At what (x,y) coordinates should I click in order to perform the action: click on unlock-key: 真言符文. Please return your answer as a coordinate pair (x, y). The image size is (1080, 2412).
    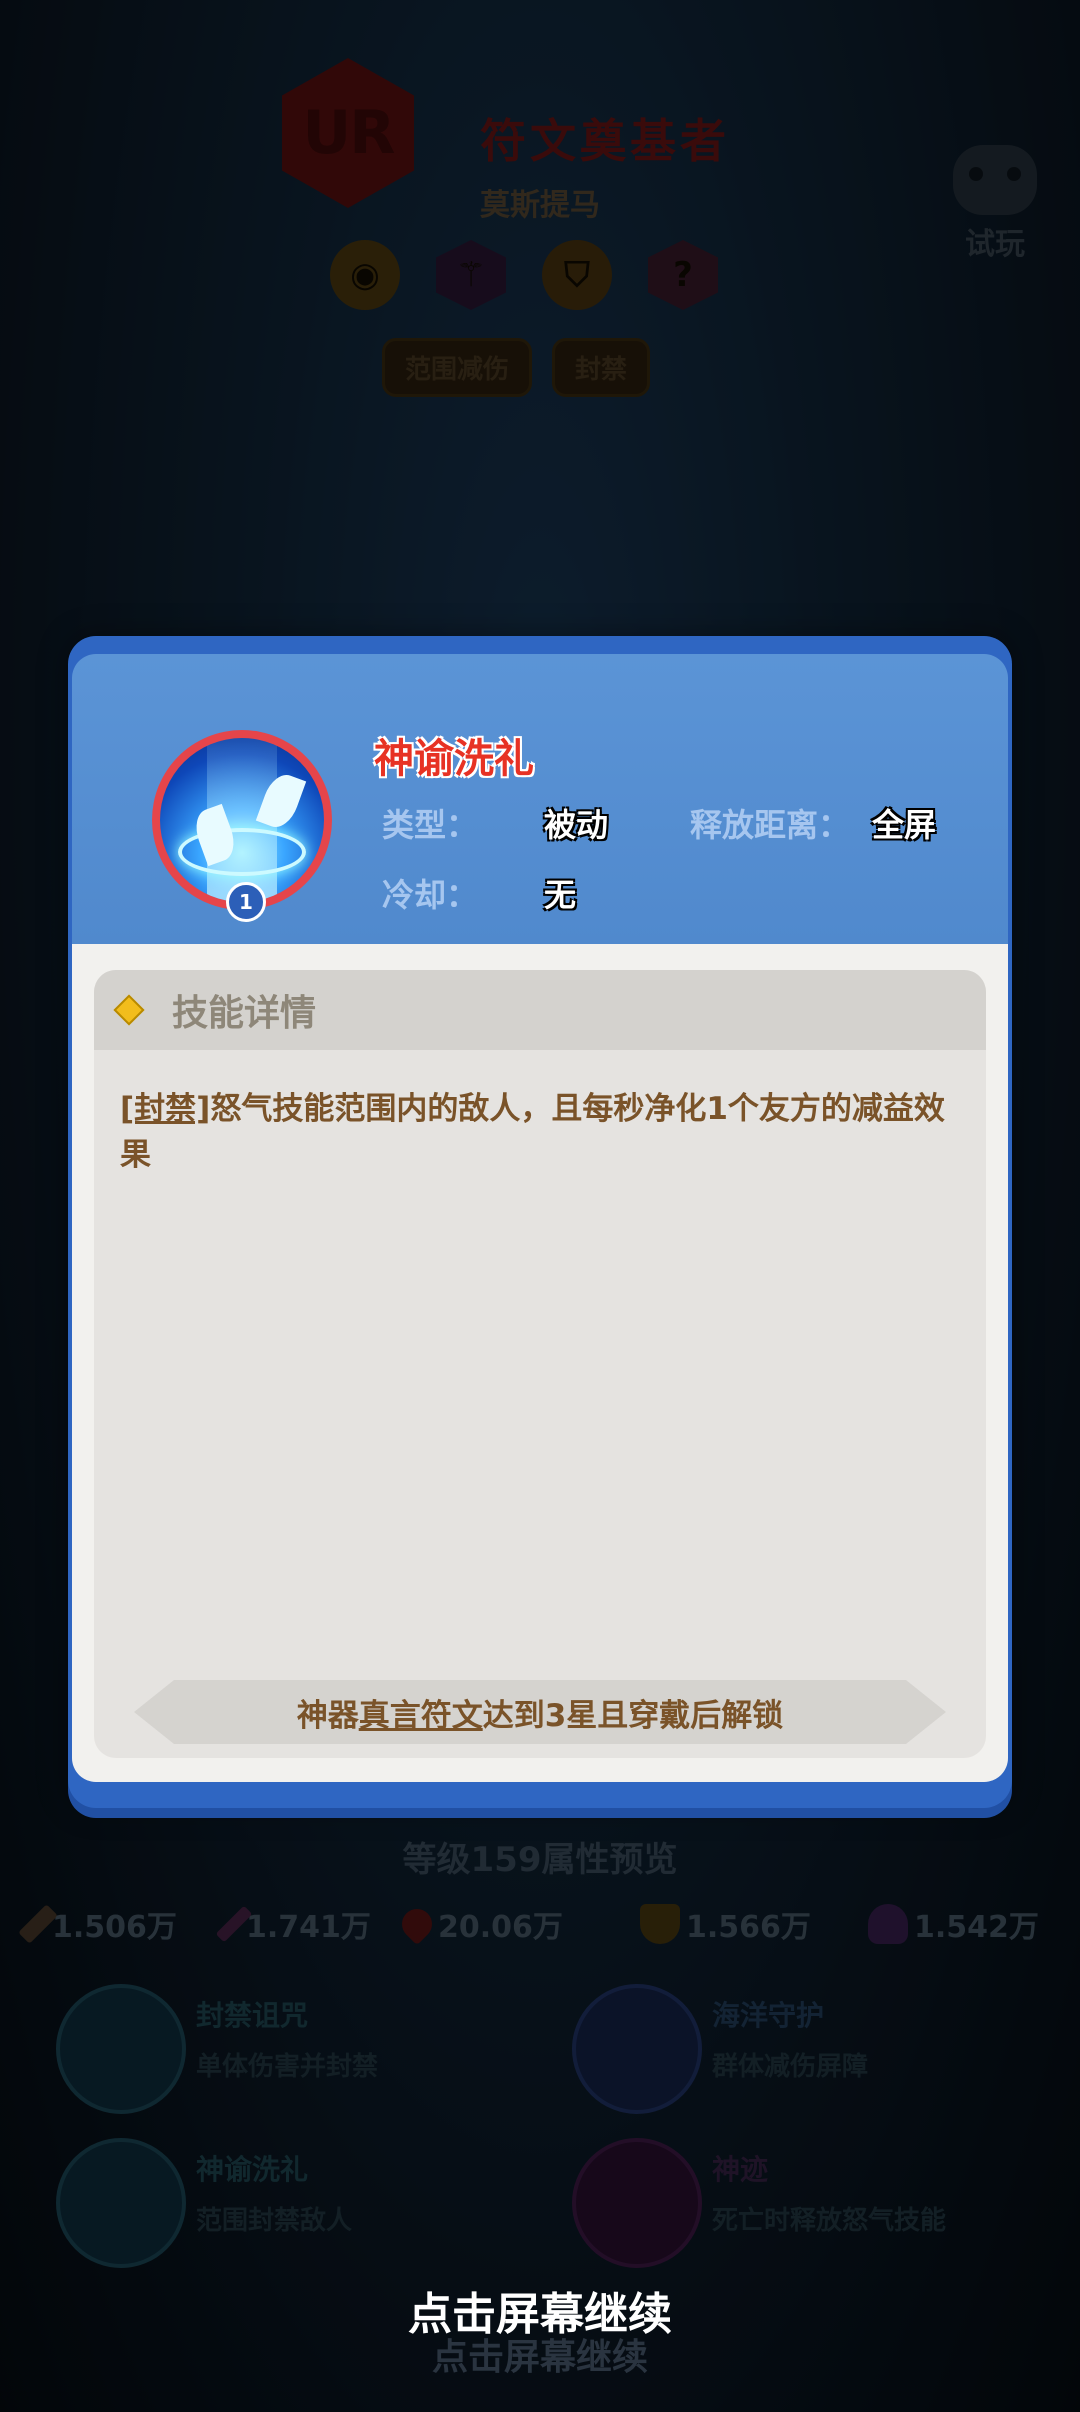
    Looking at the image, I should click on (421, 1712).